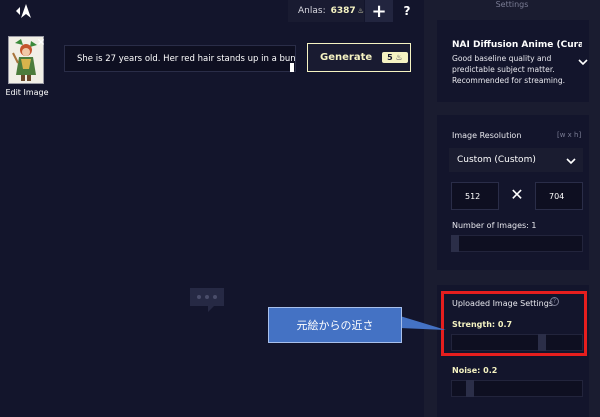 This screenshot has height=417, width=600. I want to click on anlas-coin-icon: ♨, so click(360, 11).